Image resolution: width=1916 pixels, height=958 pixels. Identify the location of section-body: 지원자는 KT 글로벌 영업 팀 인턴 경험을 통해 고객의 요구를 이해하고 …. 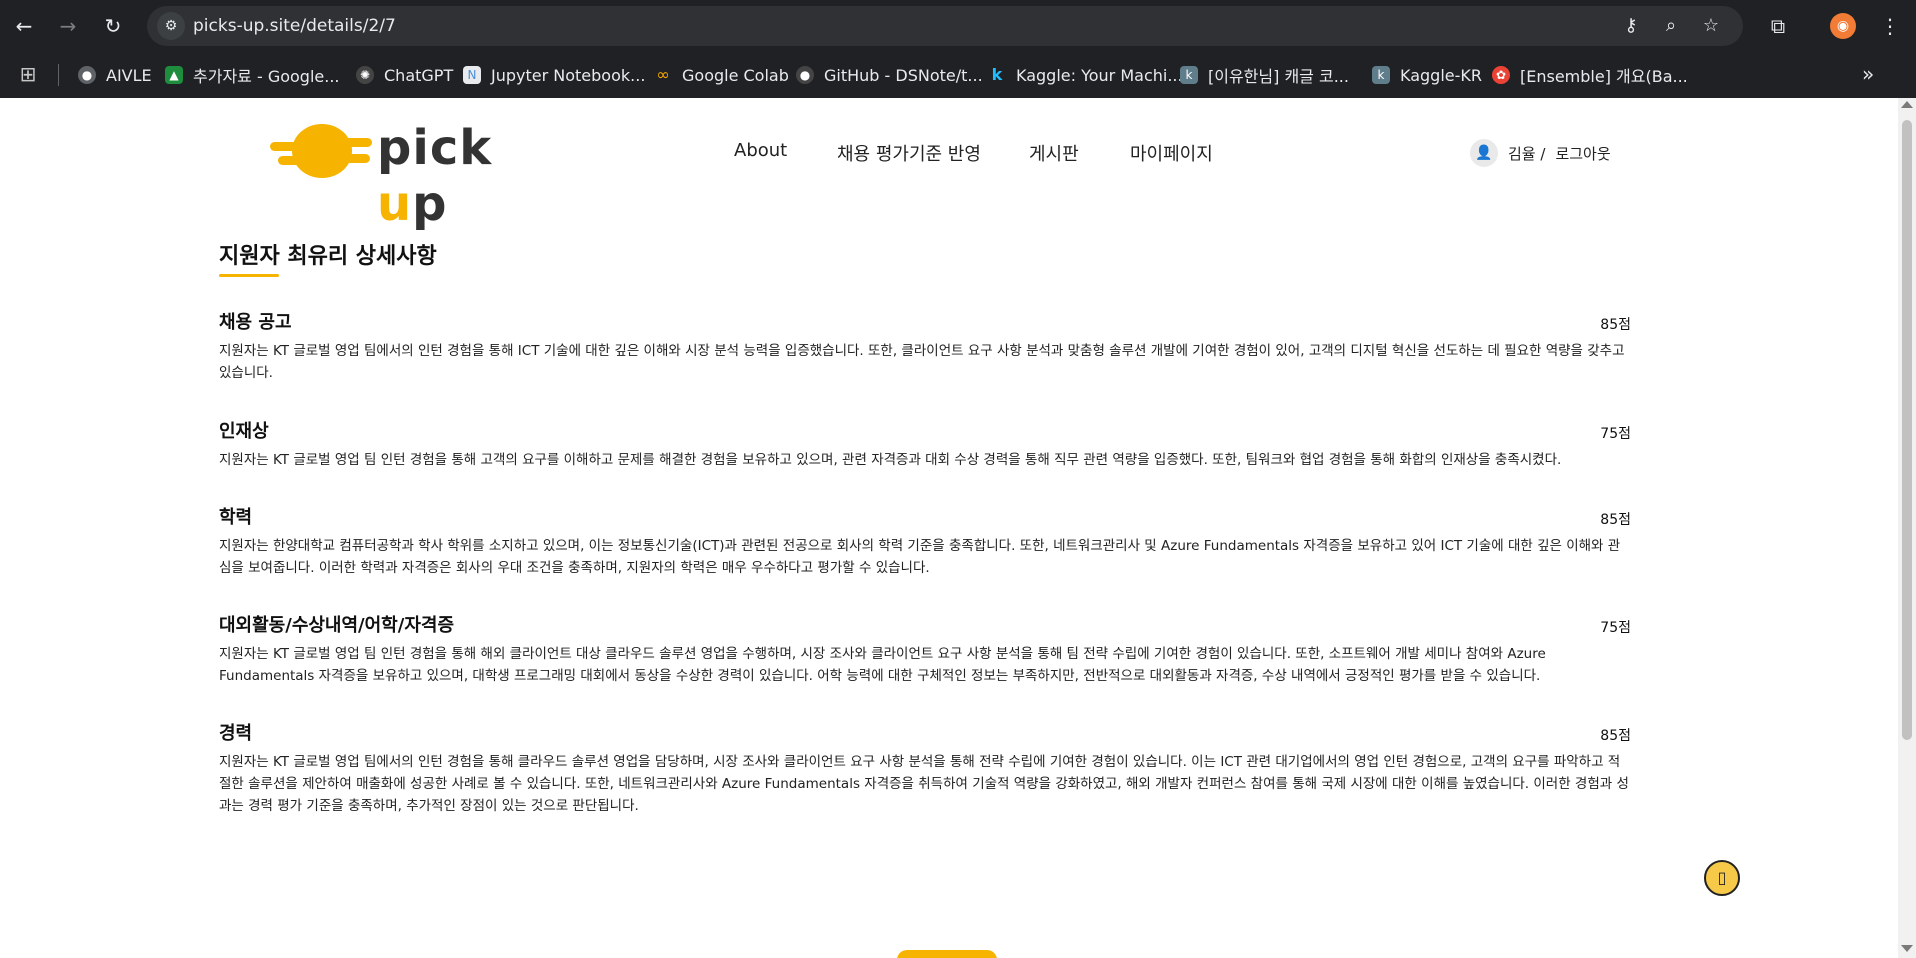
(890, 460).